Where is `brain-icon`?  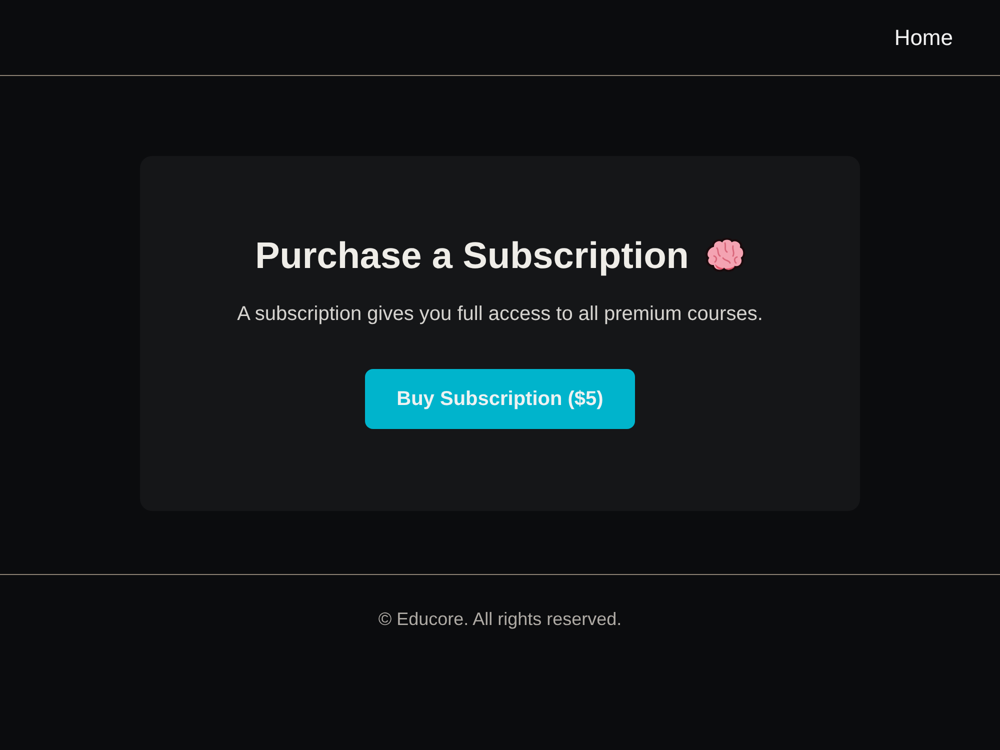 brain-icon is located at coordinates (724, 256).